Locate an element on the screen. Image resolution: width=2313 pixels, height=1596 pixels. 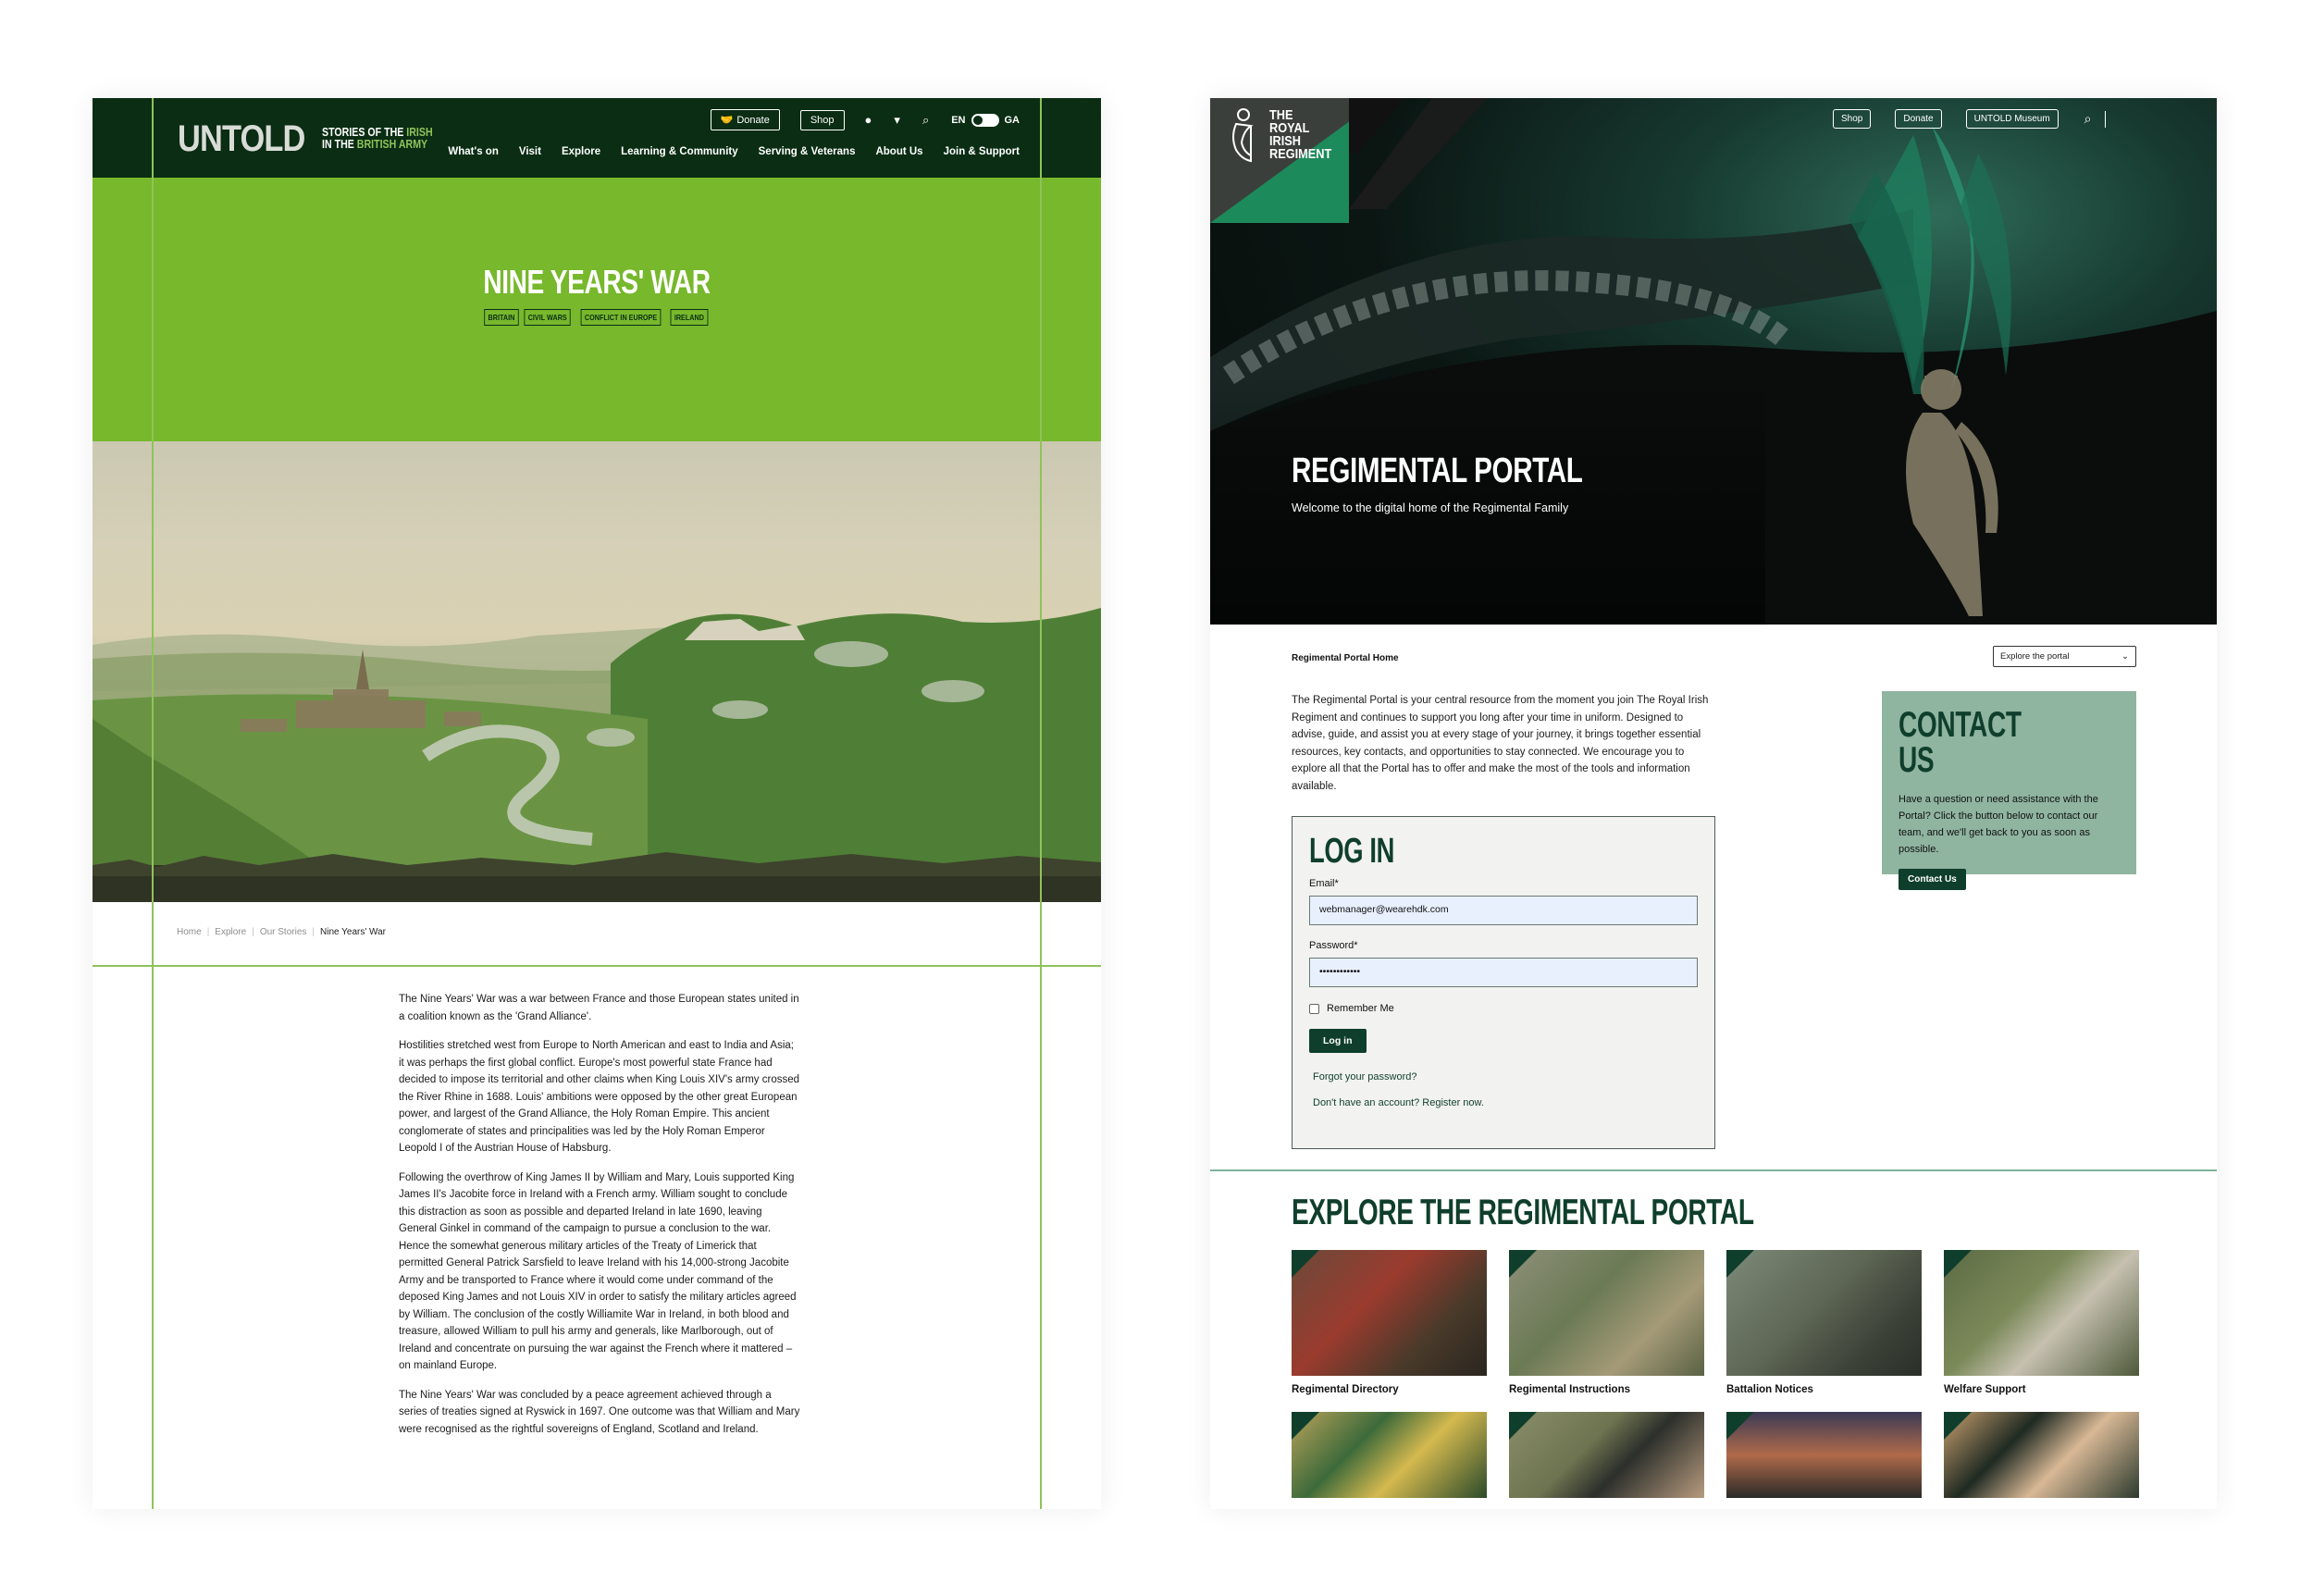
toggle-switch is located at coordinates (985, 120).